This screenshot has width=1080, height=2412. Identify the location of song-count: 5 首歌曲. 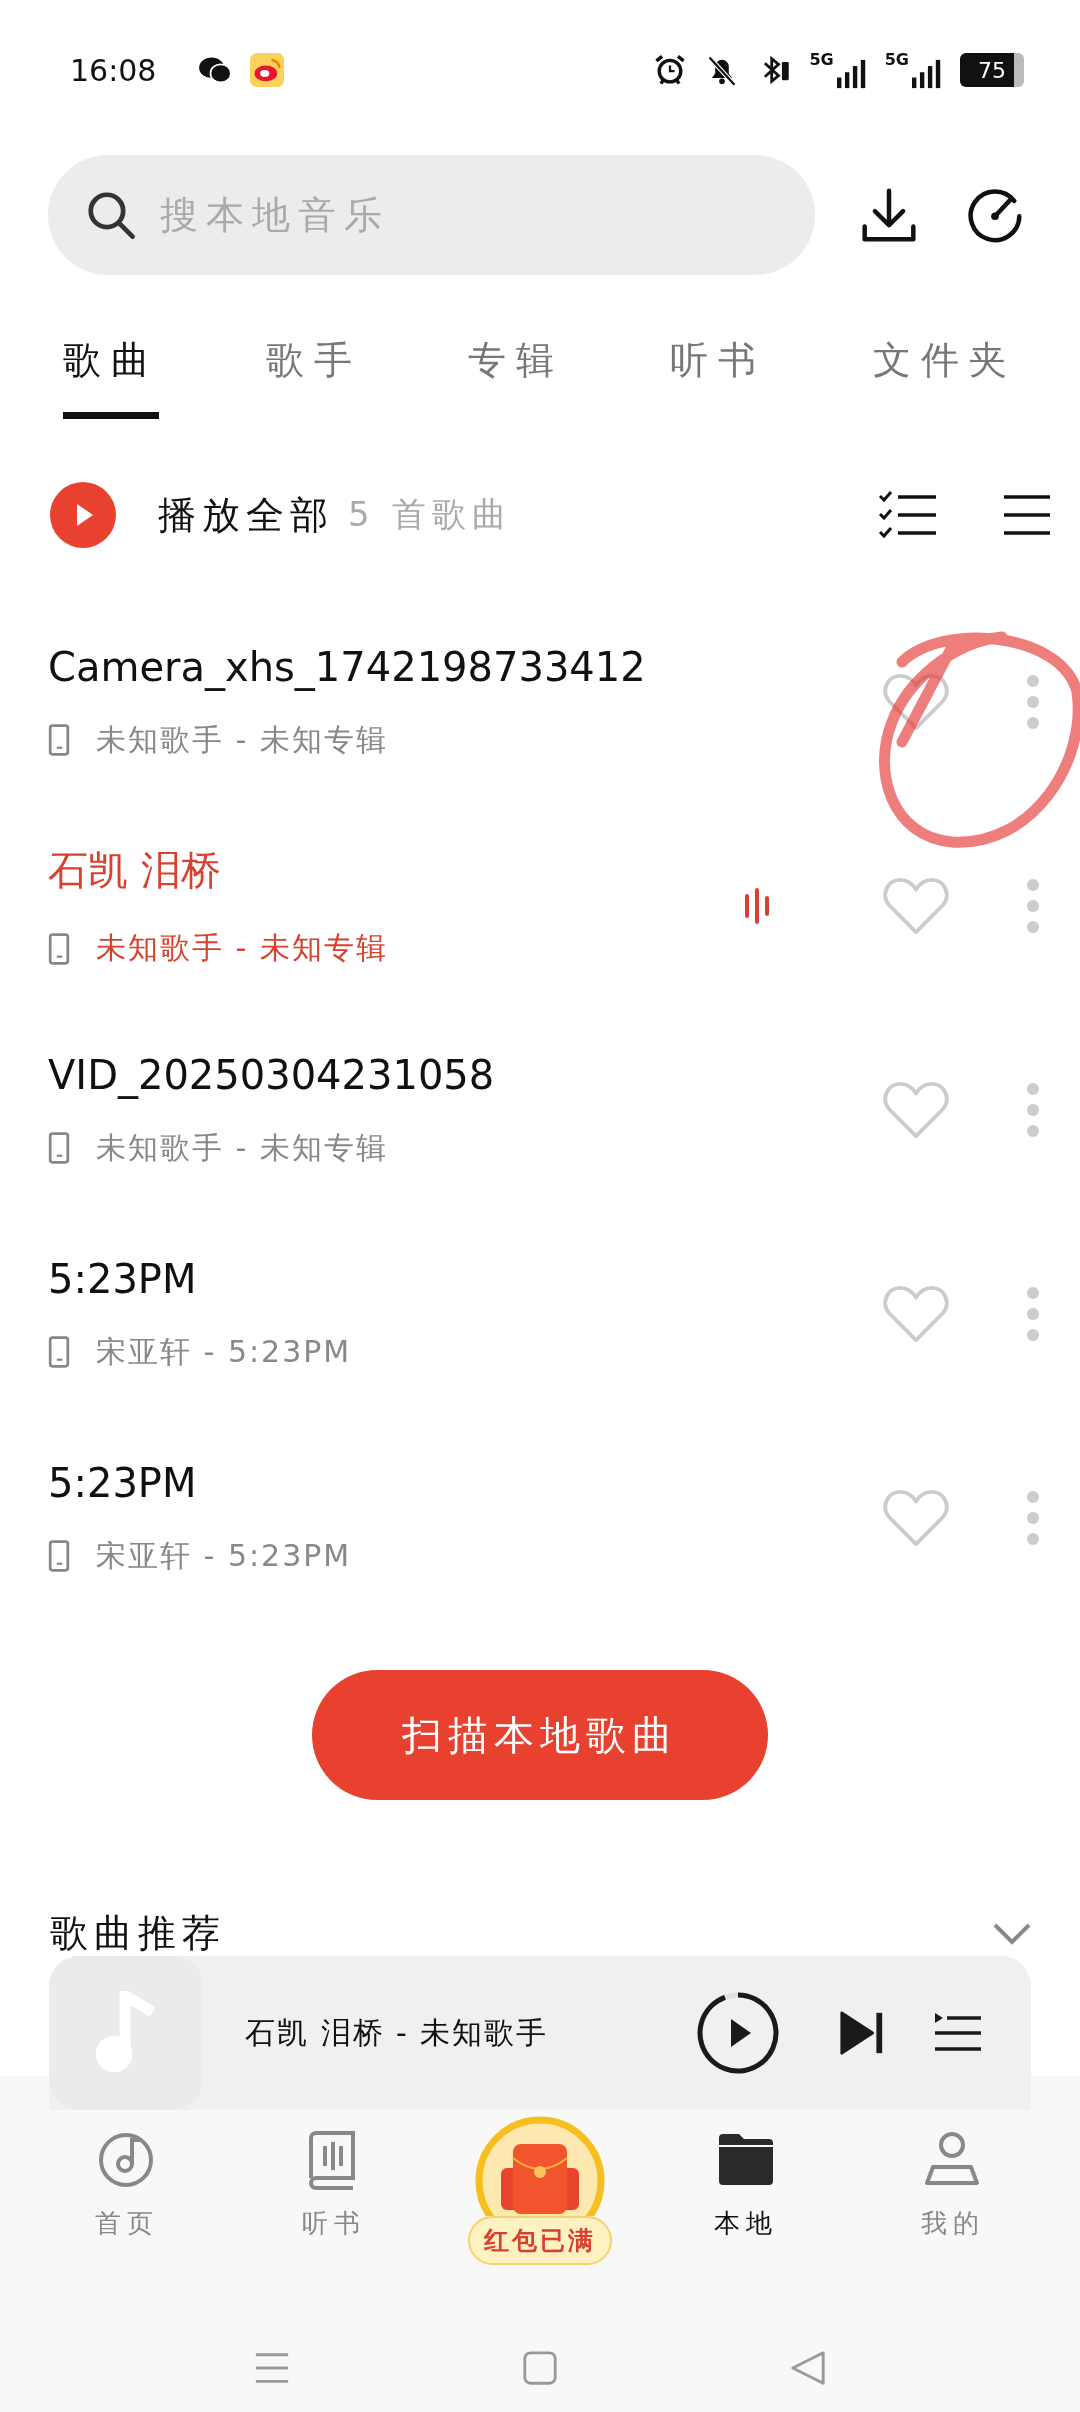
(430, 514).